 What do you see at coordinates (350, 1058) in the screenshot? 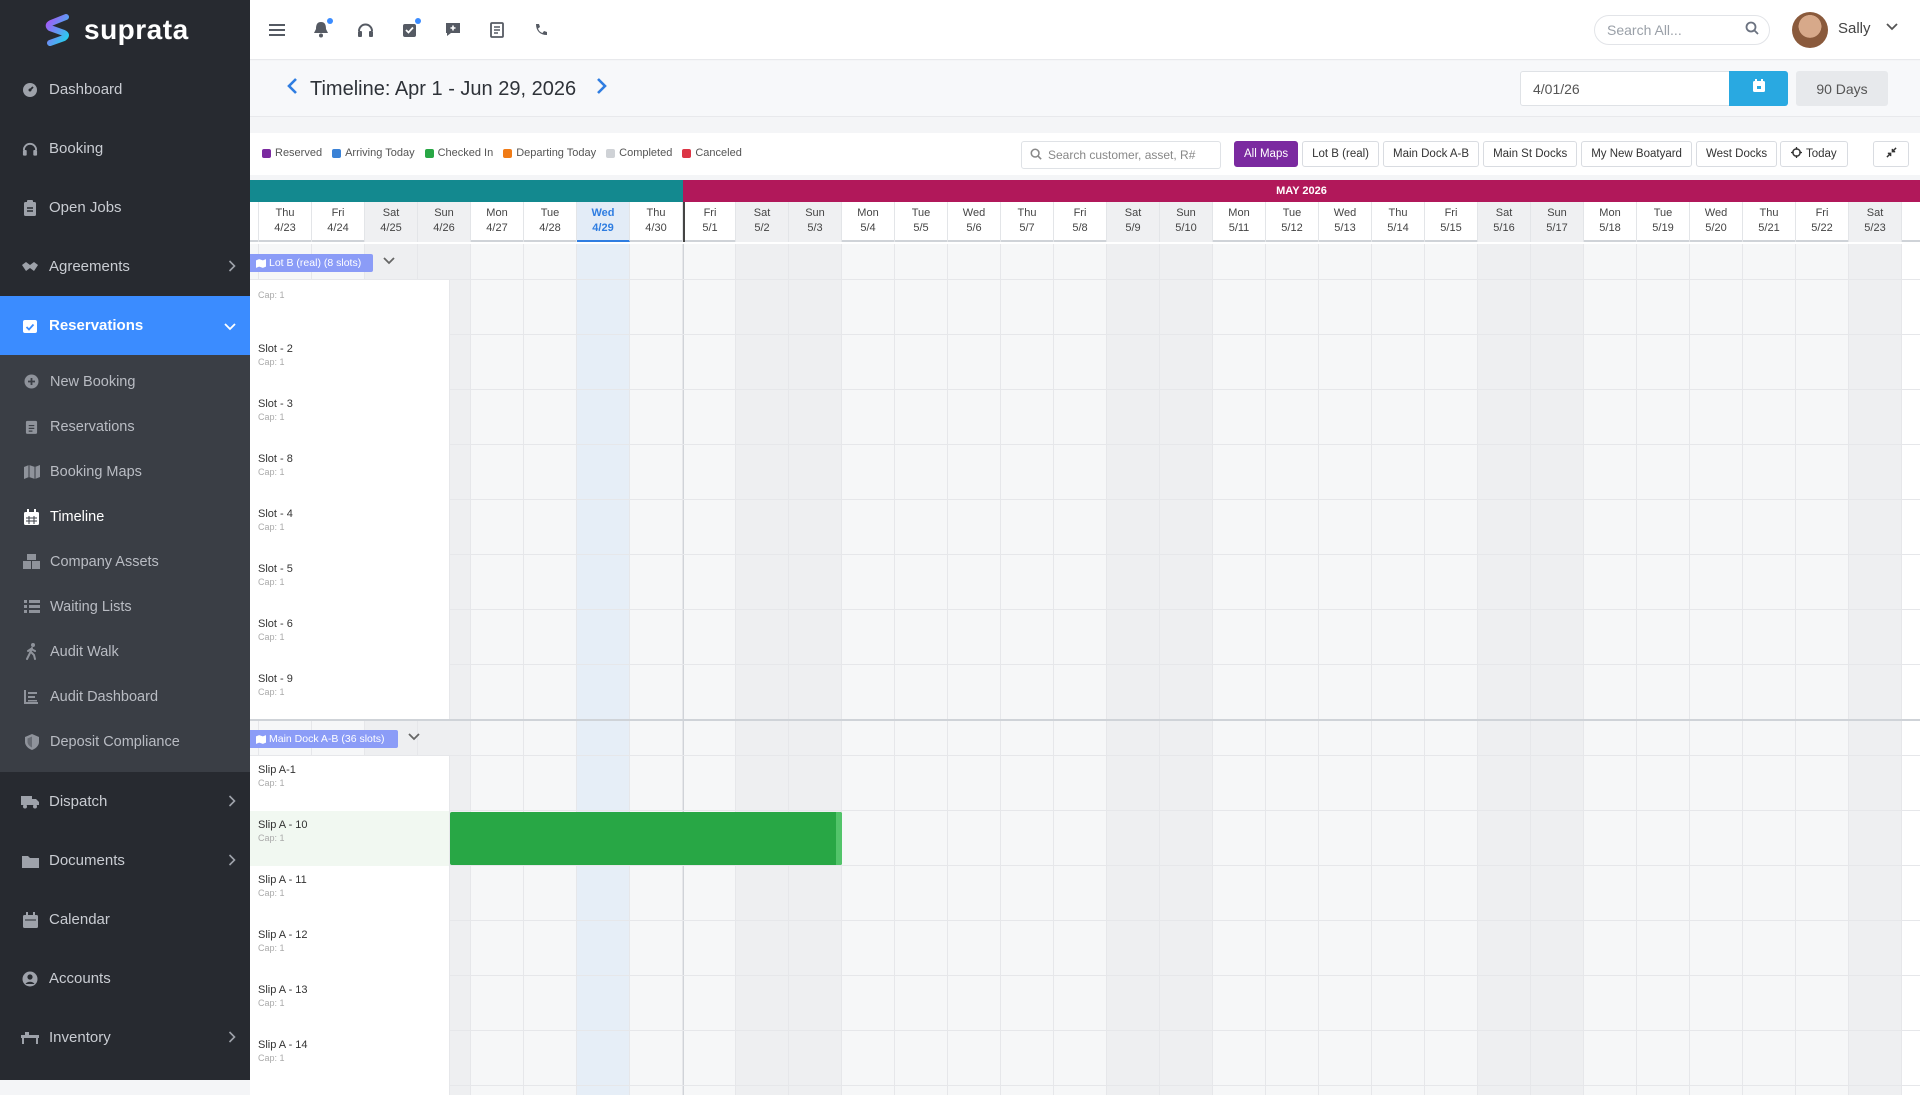
I see `slot-label: Slip A - 14 Cap: 1` at bounding box center [350, 1058].